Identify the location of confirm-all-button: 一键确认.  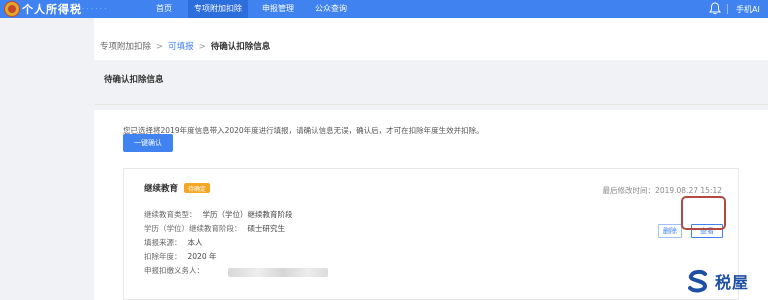
(148, 143).